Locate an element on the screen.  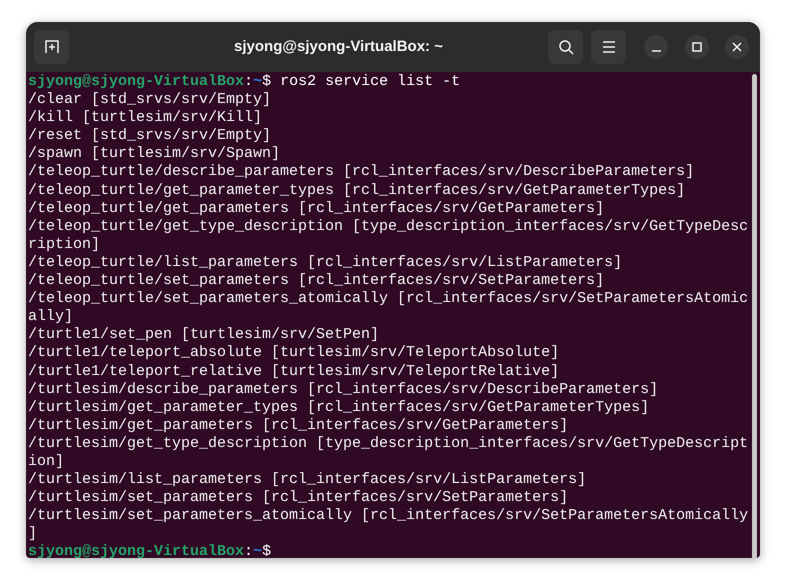
maximize-icon is located at coordinates (697, 47).